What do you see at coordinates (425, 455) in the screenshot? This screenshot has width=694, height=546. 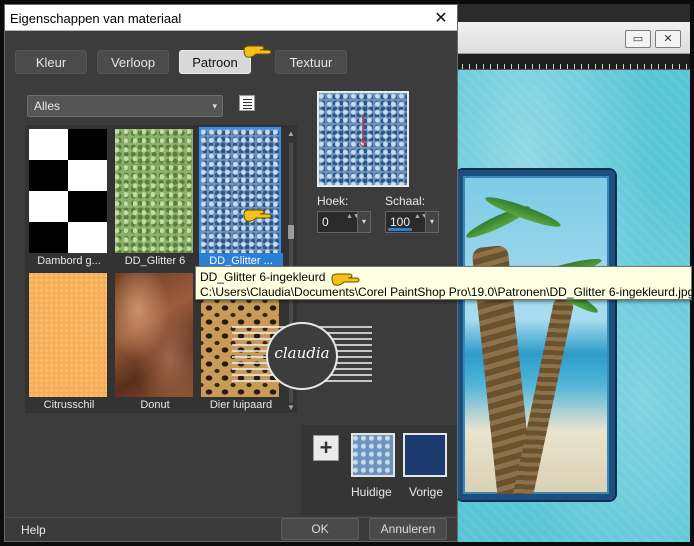 I see `previous-swatch` at bounding box center [425, 455].